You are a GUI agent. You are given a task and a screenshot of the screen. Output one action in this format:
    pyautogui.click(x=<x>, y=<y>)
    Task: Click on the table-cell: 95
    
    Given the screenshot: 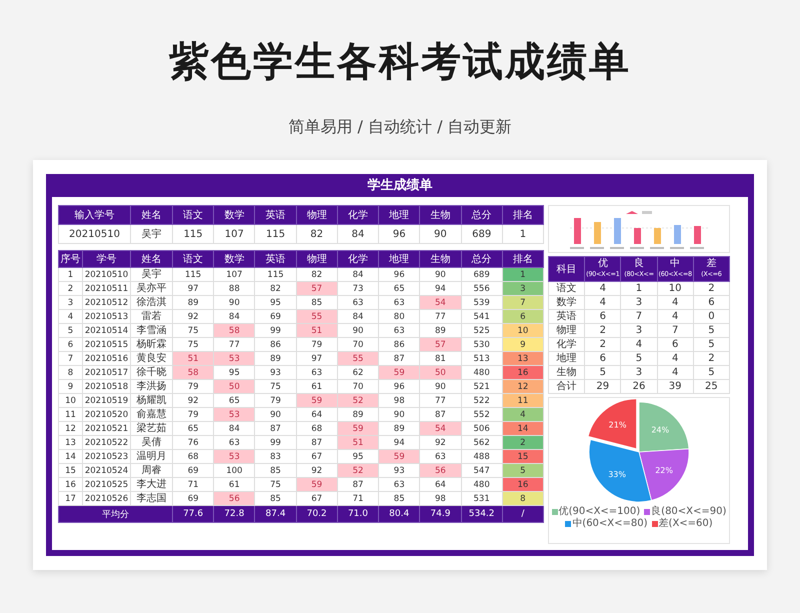 What is the action you would take?
    pyautogui.click(x=275, y=303)
    